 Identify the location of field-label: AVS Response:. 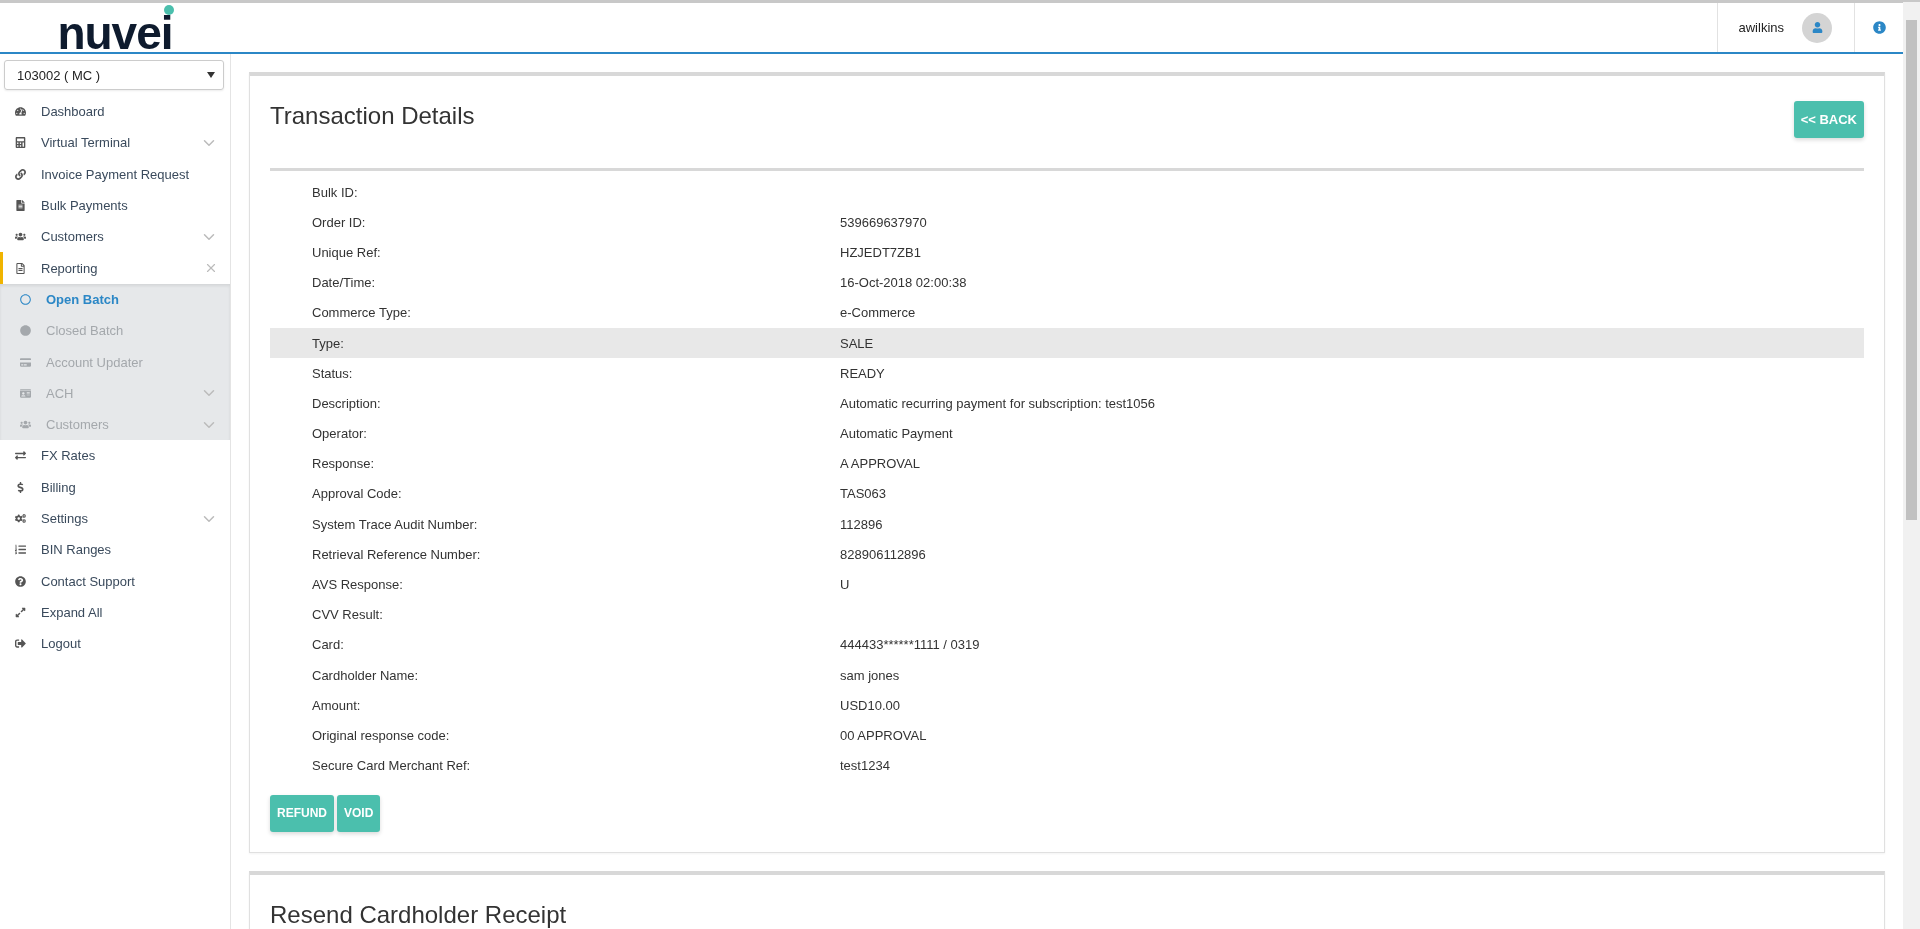
(358, 585).